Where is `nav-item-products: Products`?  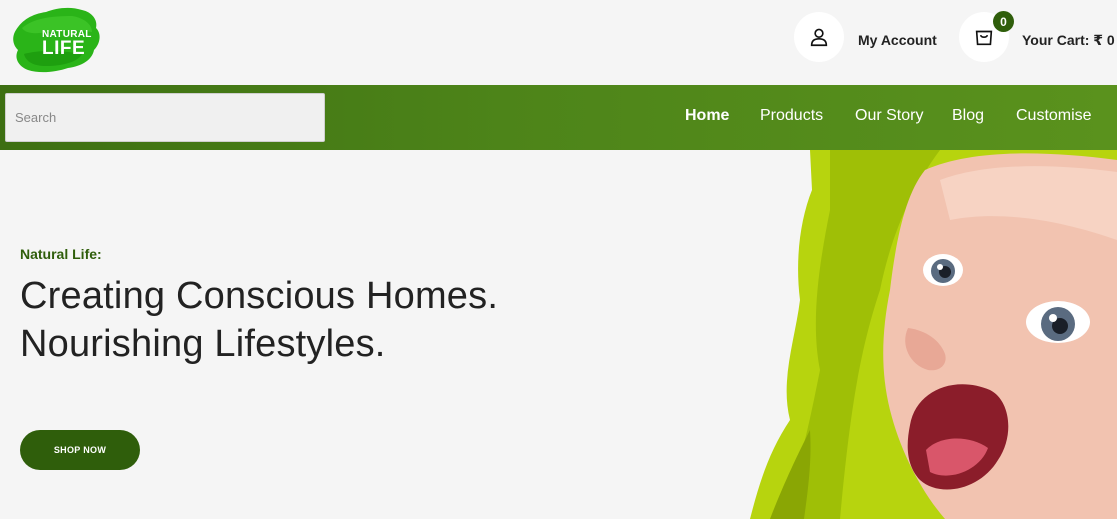
nav-item-products: Products is located at coordinates (791, 116).